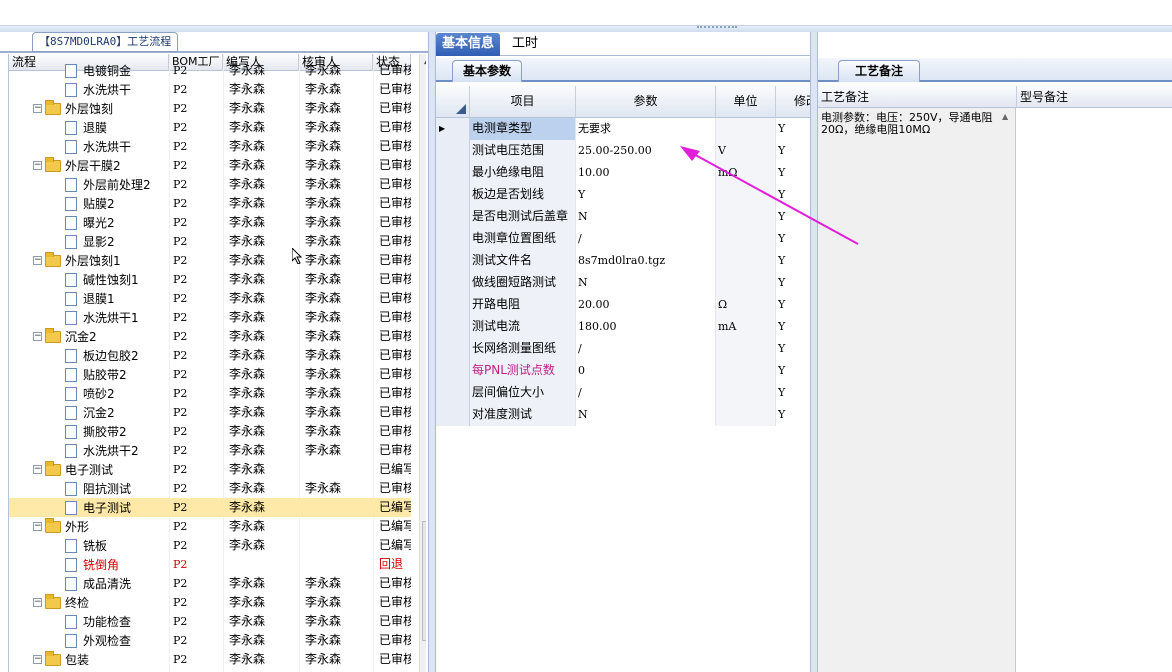  I want to click on middle-splitter, so click(814, 352).